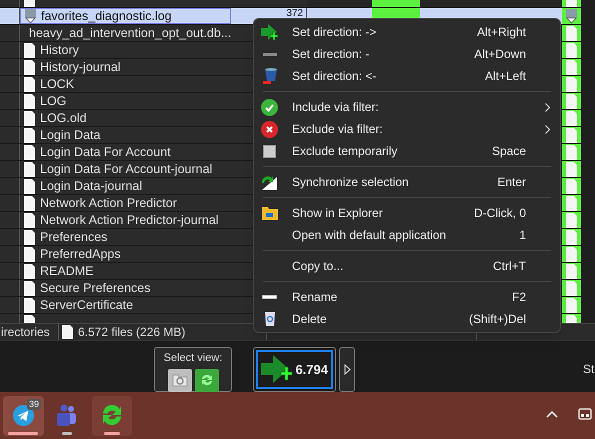 The image size is (595, 439). What do you see at coordinates (407, 235) in the screenshot?
I see `menu-item: Open with default application 1` at bounding box center [407, 235].